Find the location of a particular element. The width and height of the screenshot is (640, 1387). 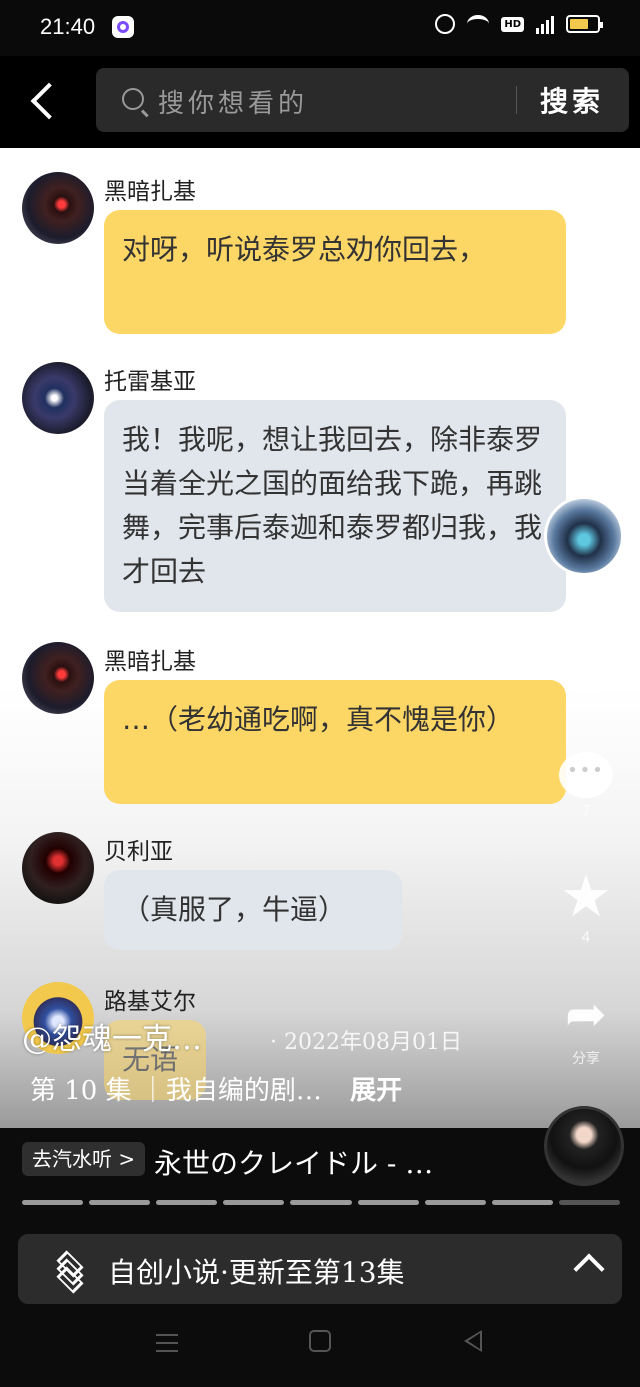

comment-icon is located at coordinates (586, 775).